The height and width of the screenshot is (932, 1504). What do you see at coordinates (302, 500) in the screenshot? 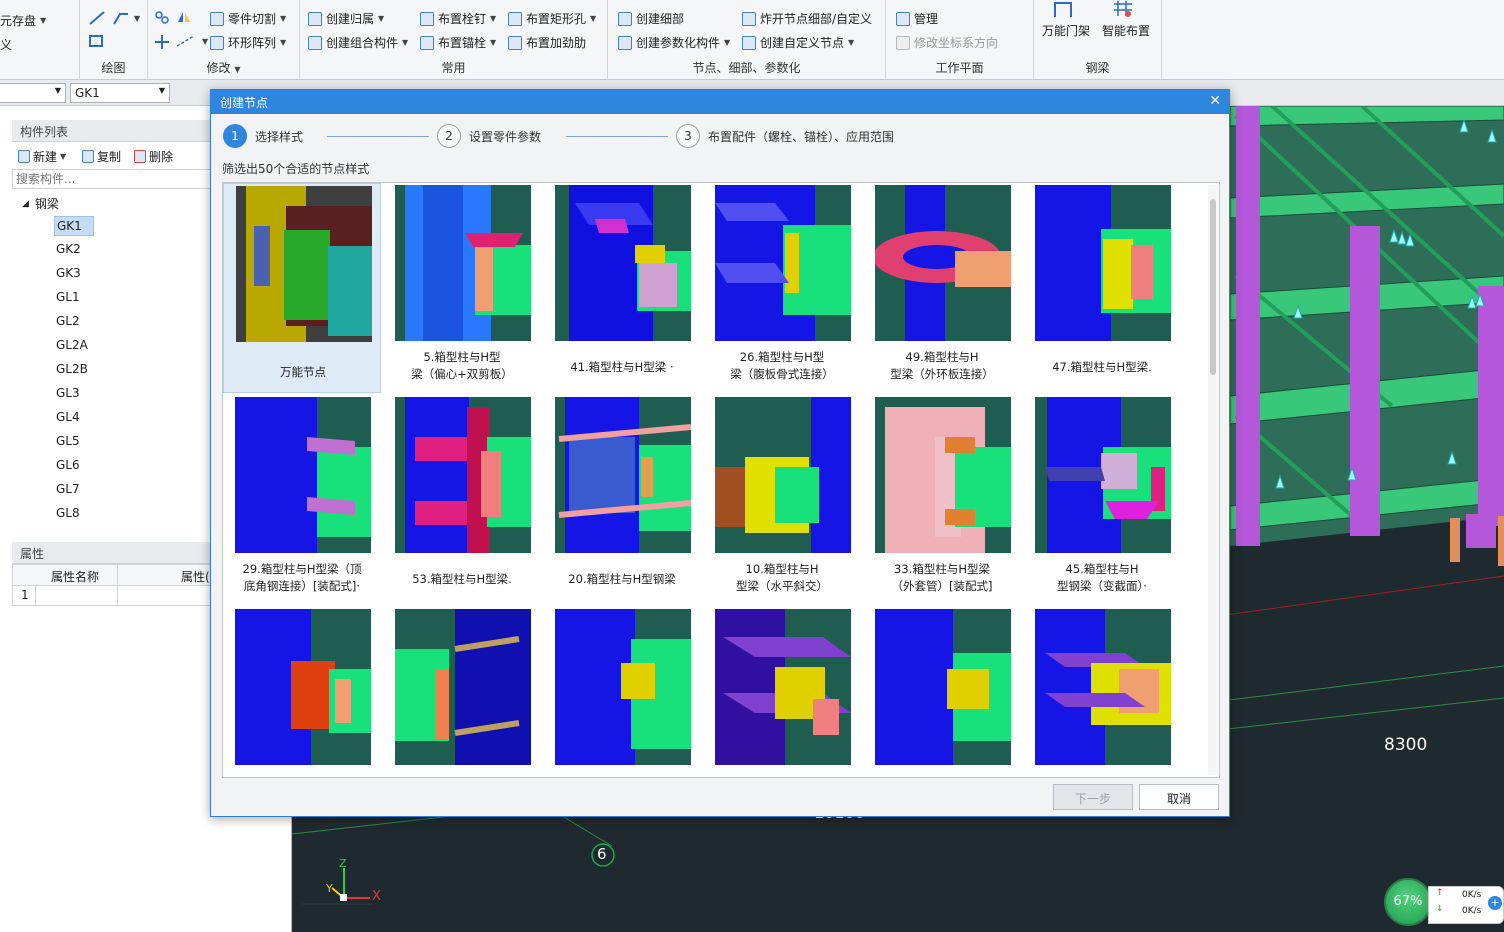
I see `node-style-card: 29.箱型柱与H型梁（顶 底角钢连接）[装配式]·` at bounding box center [302, 500].